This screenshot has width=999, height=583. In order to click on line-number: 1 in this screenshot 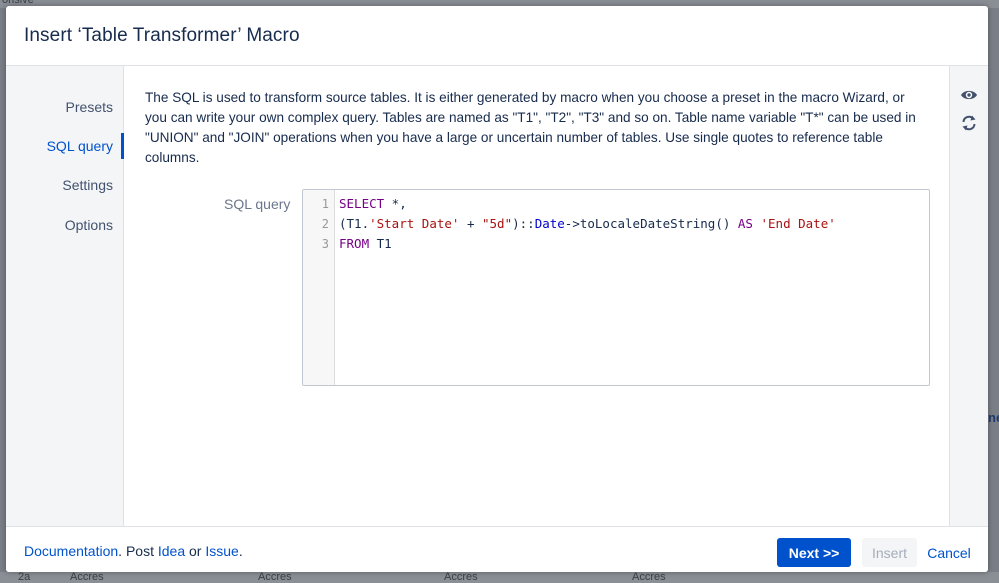, I will do `click(325, 204)`.